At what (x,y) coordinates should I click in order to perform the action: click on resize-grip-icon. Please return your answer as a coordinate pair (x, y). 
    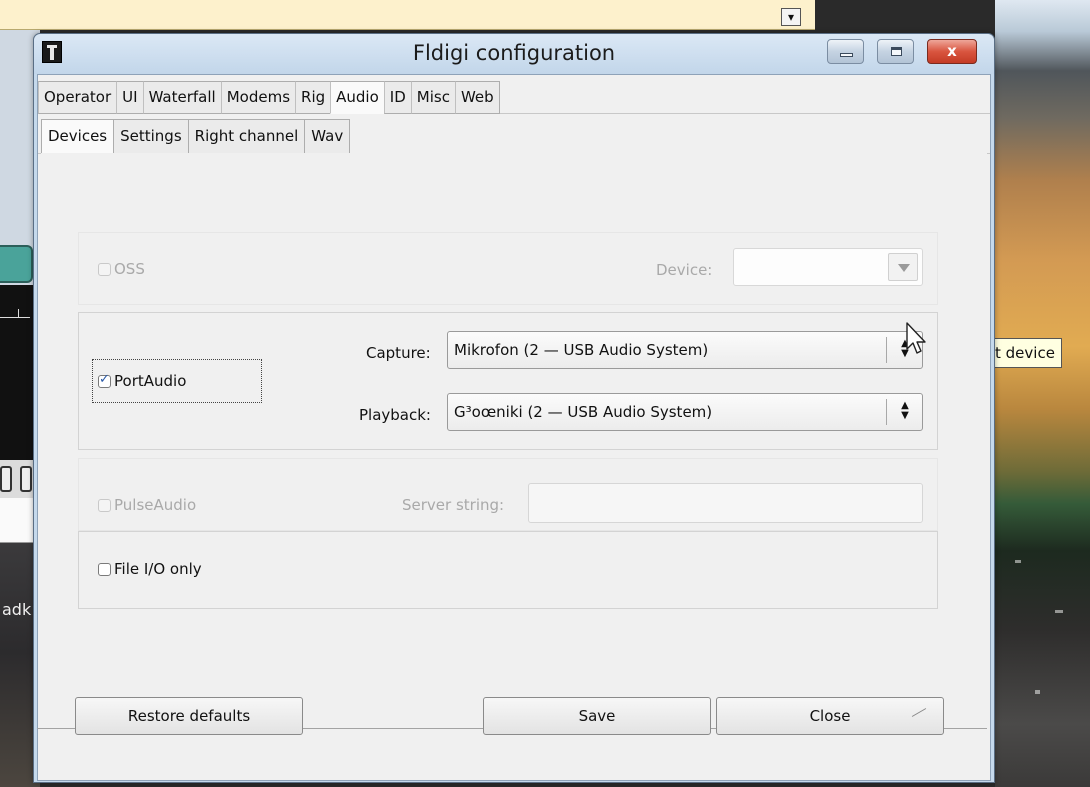
    Looking at the image, I should click on (920, 713).